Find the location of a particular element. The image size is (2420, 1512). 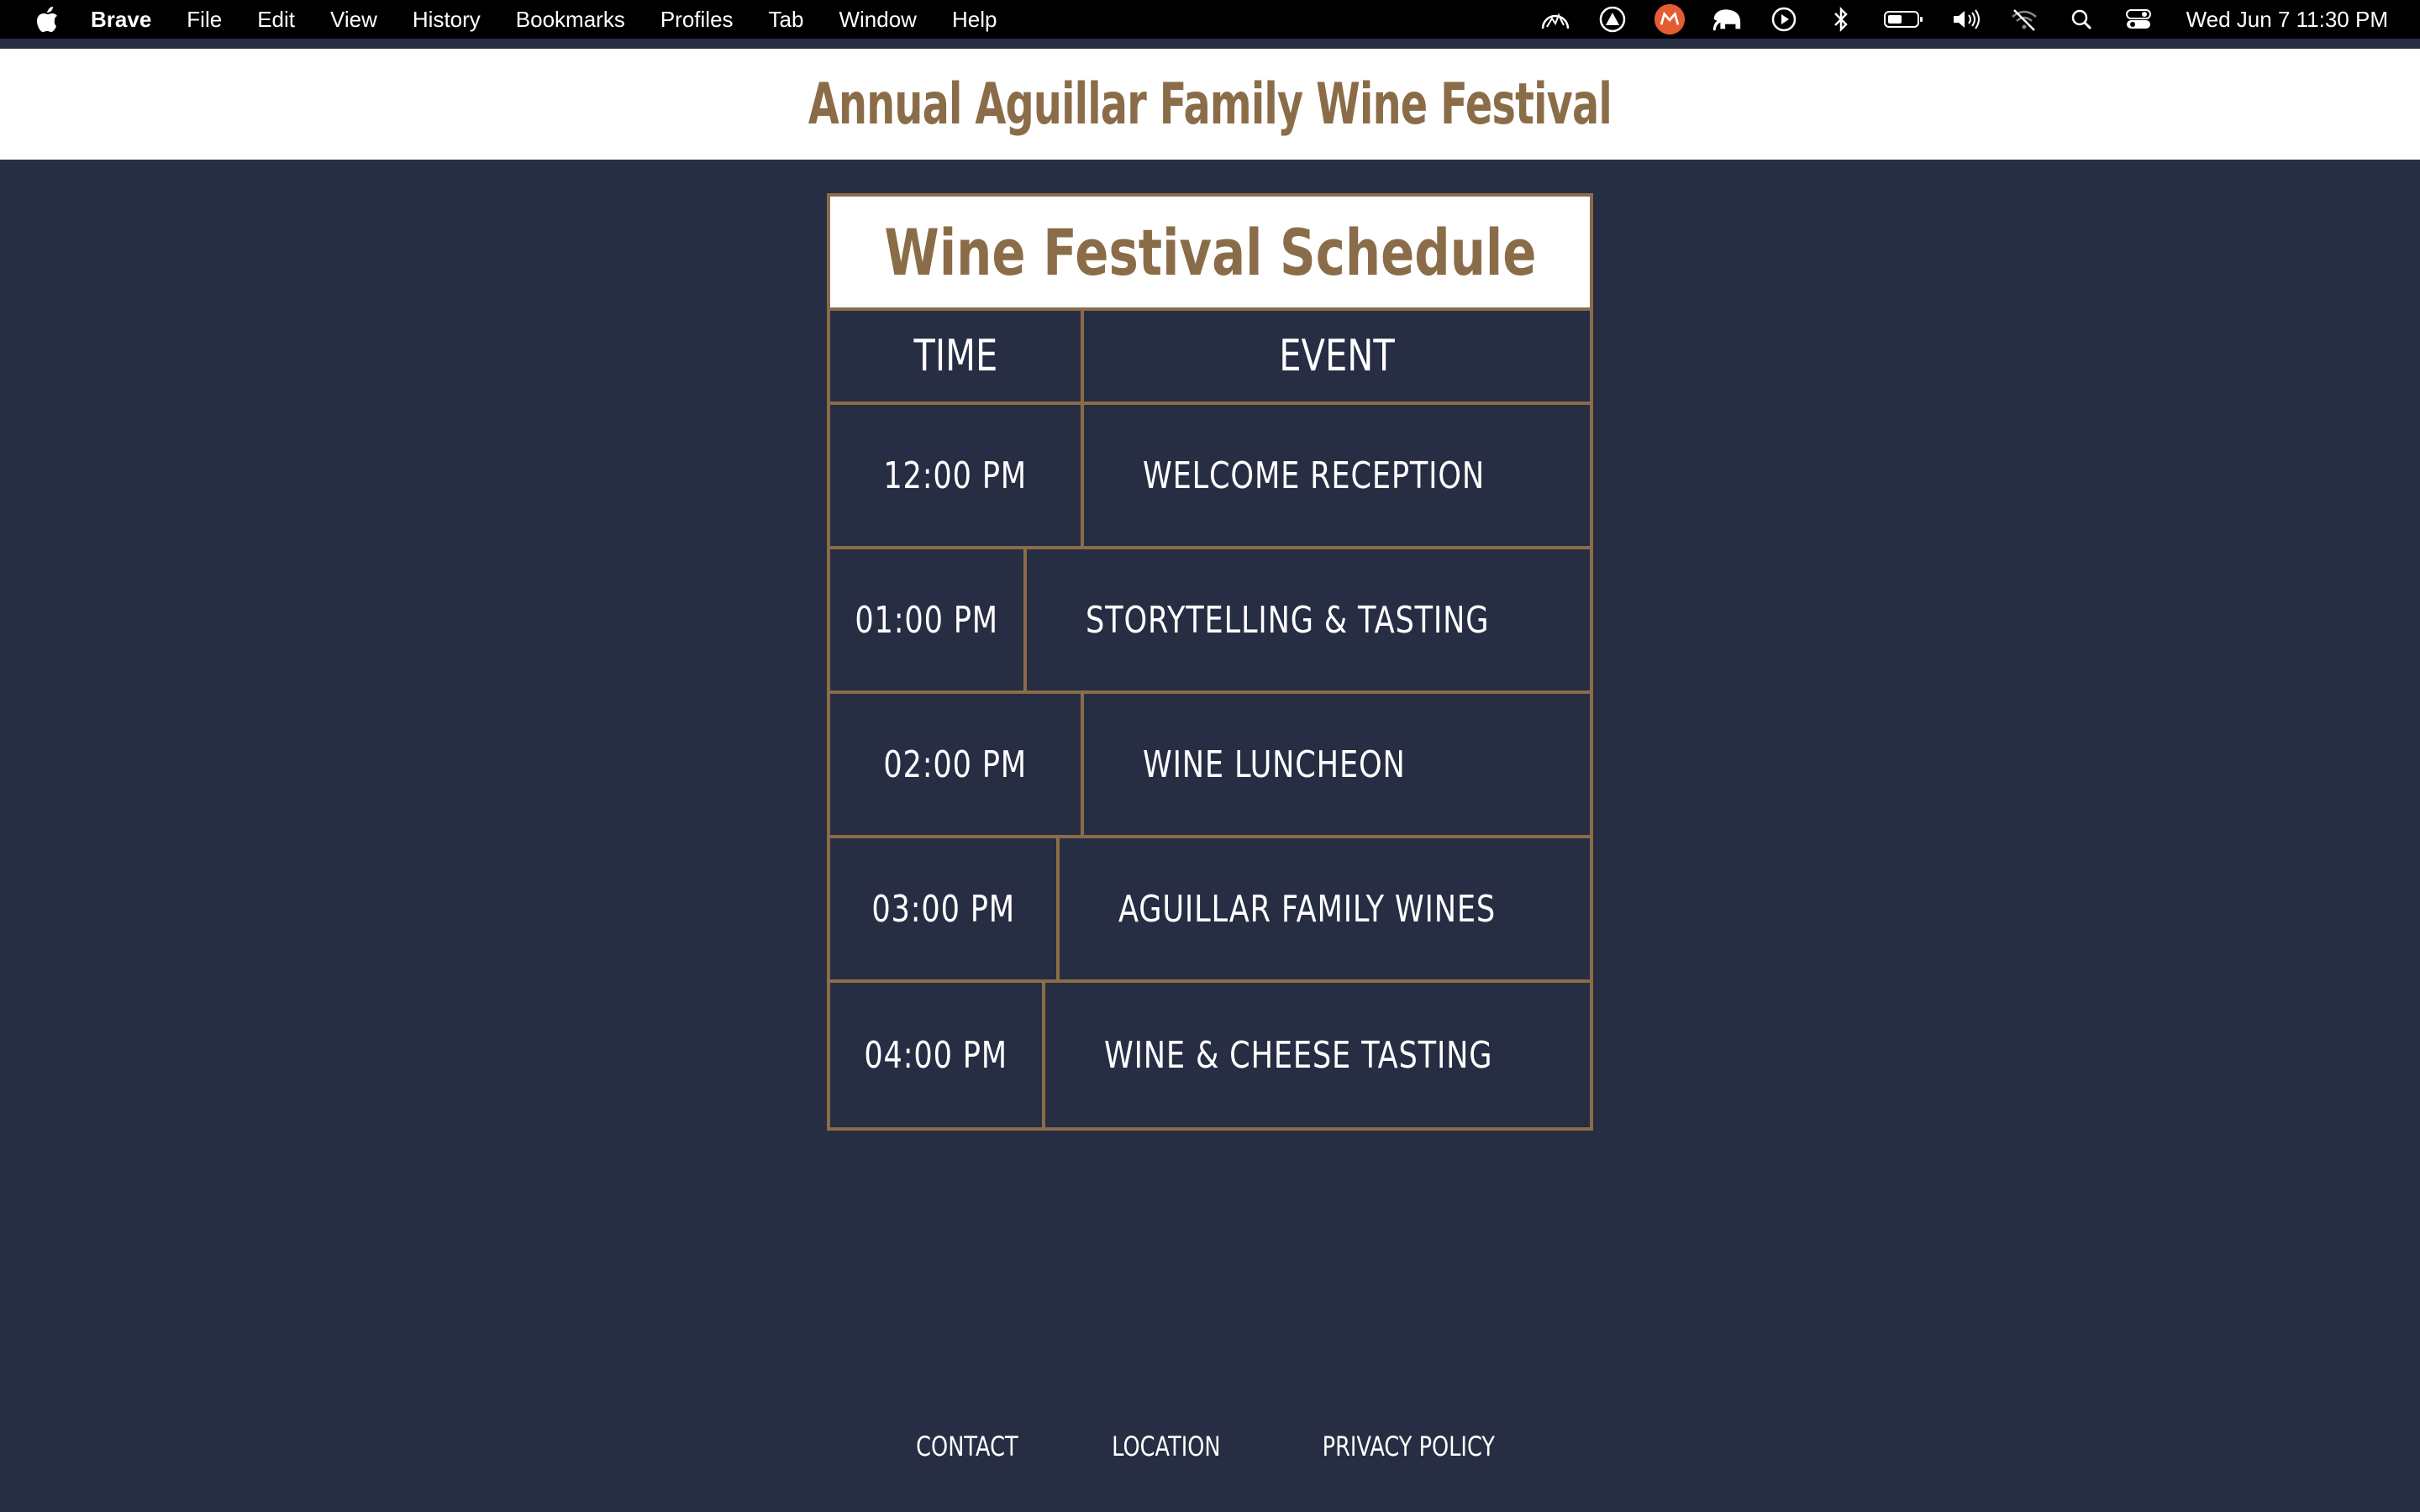

event-cell: WELCOME RECEPTION is located at coordinates (1337, 475).